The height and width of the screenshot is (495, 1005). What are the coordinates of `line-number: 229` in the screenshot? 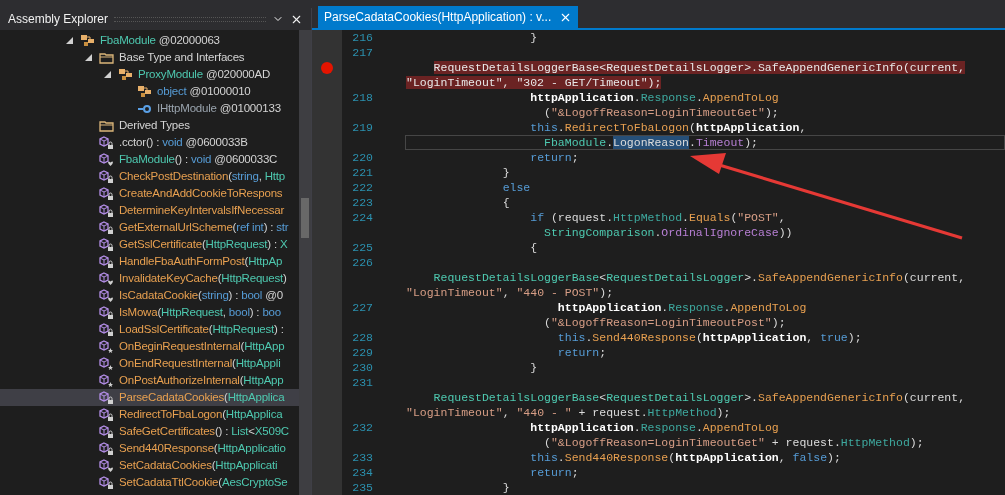 It's located at (362, 352).